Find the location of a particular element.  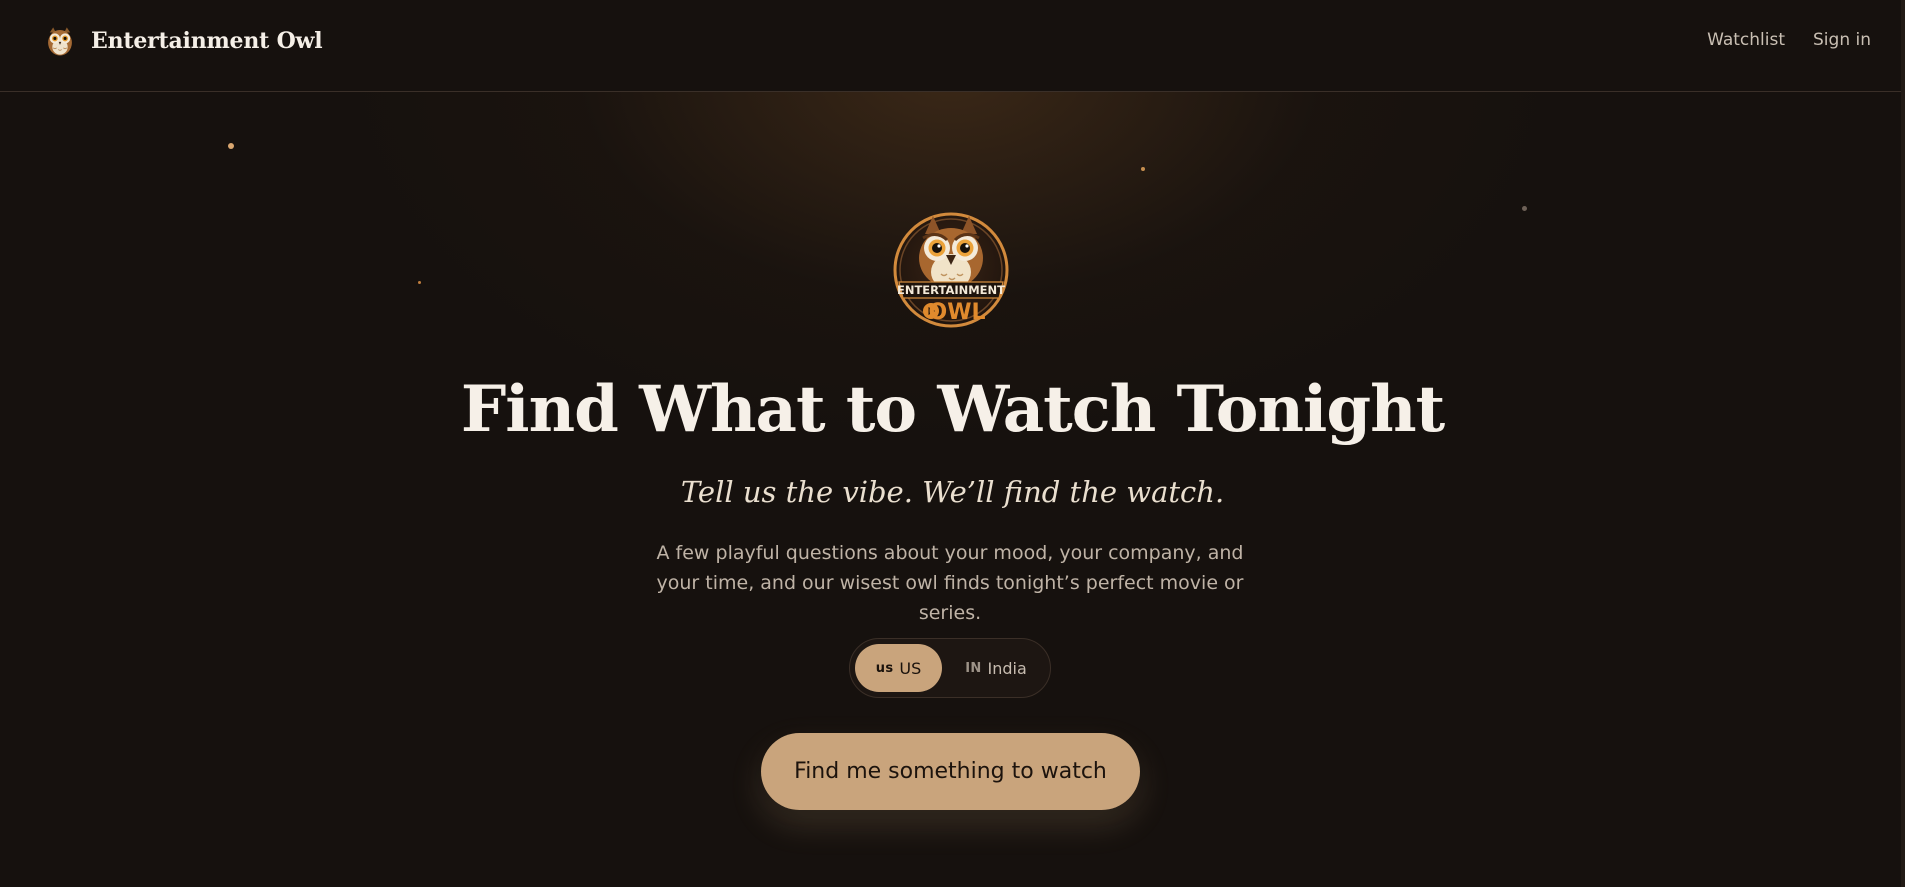

brand-name: Entertainment Owl is located at coordinates (207, 41).